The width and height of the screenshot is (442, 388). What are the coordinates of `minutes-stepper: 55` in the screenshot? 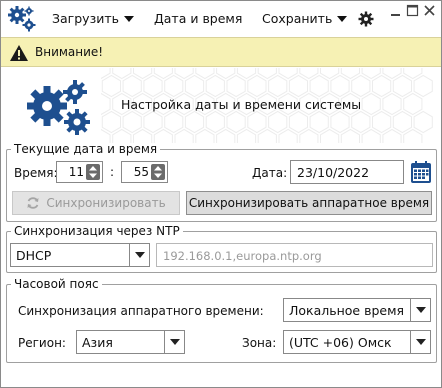 It's located at (144, 172).